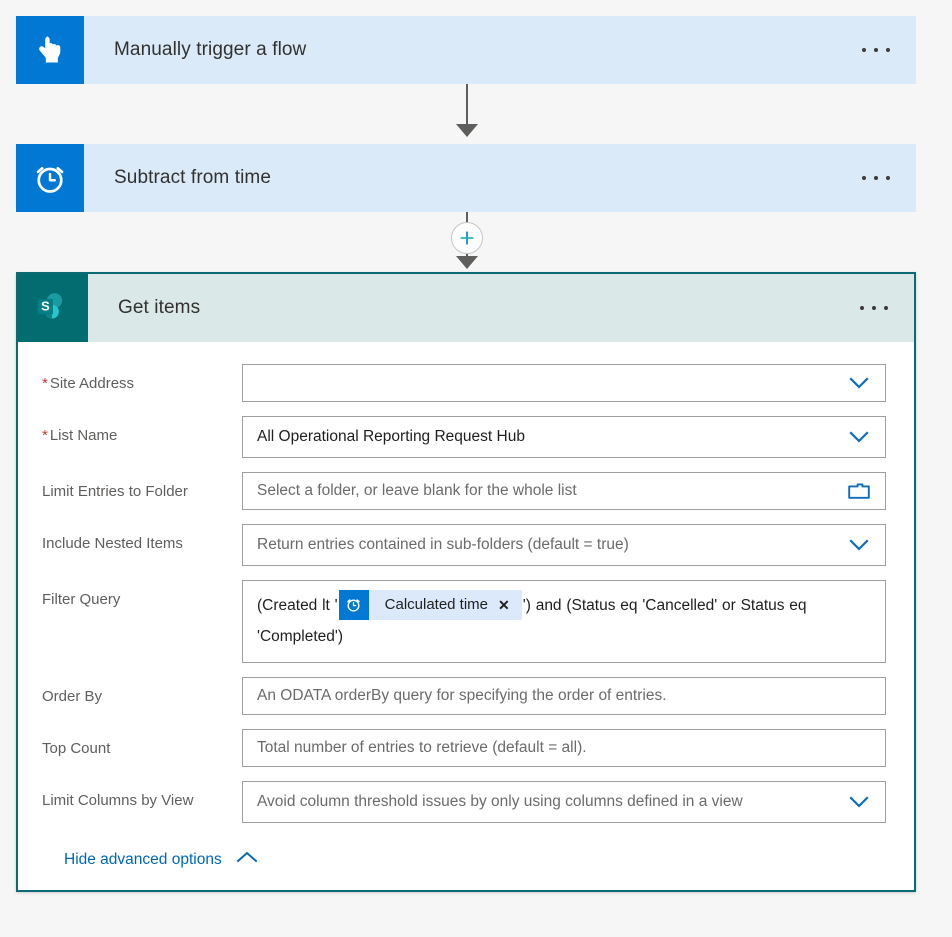 The image size is (952, 937). I want to click on site-address-input, so click(564, 383).